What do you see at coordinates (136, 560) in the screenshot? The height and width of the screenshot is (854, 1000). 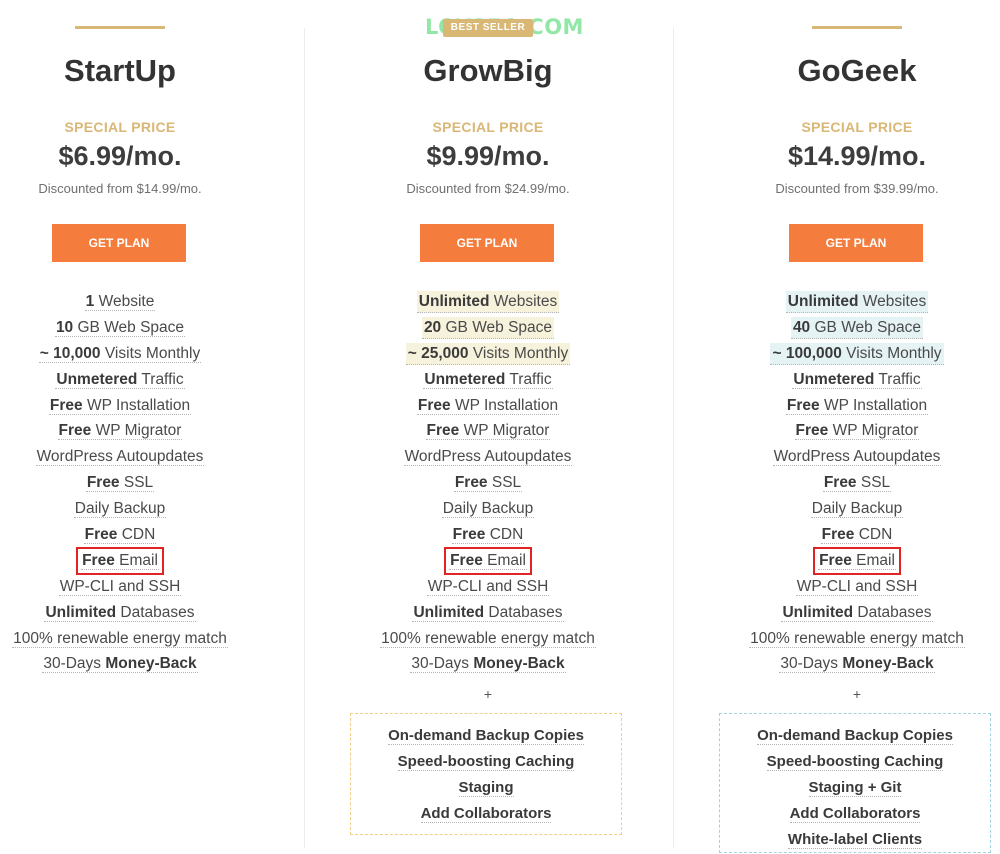 I see `feature-label: Email` at bounding box center [136, 560].